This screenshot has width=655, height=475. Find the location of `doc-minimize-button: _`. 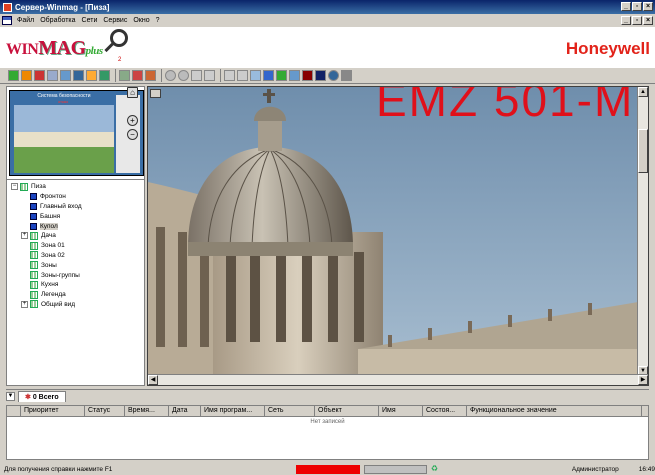

doc-minimize-button: _ is located at coordinates (626, 20).